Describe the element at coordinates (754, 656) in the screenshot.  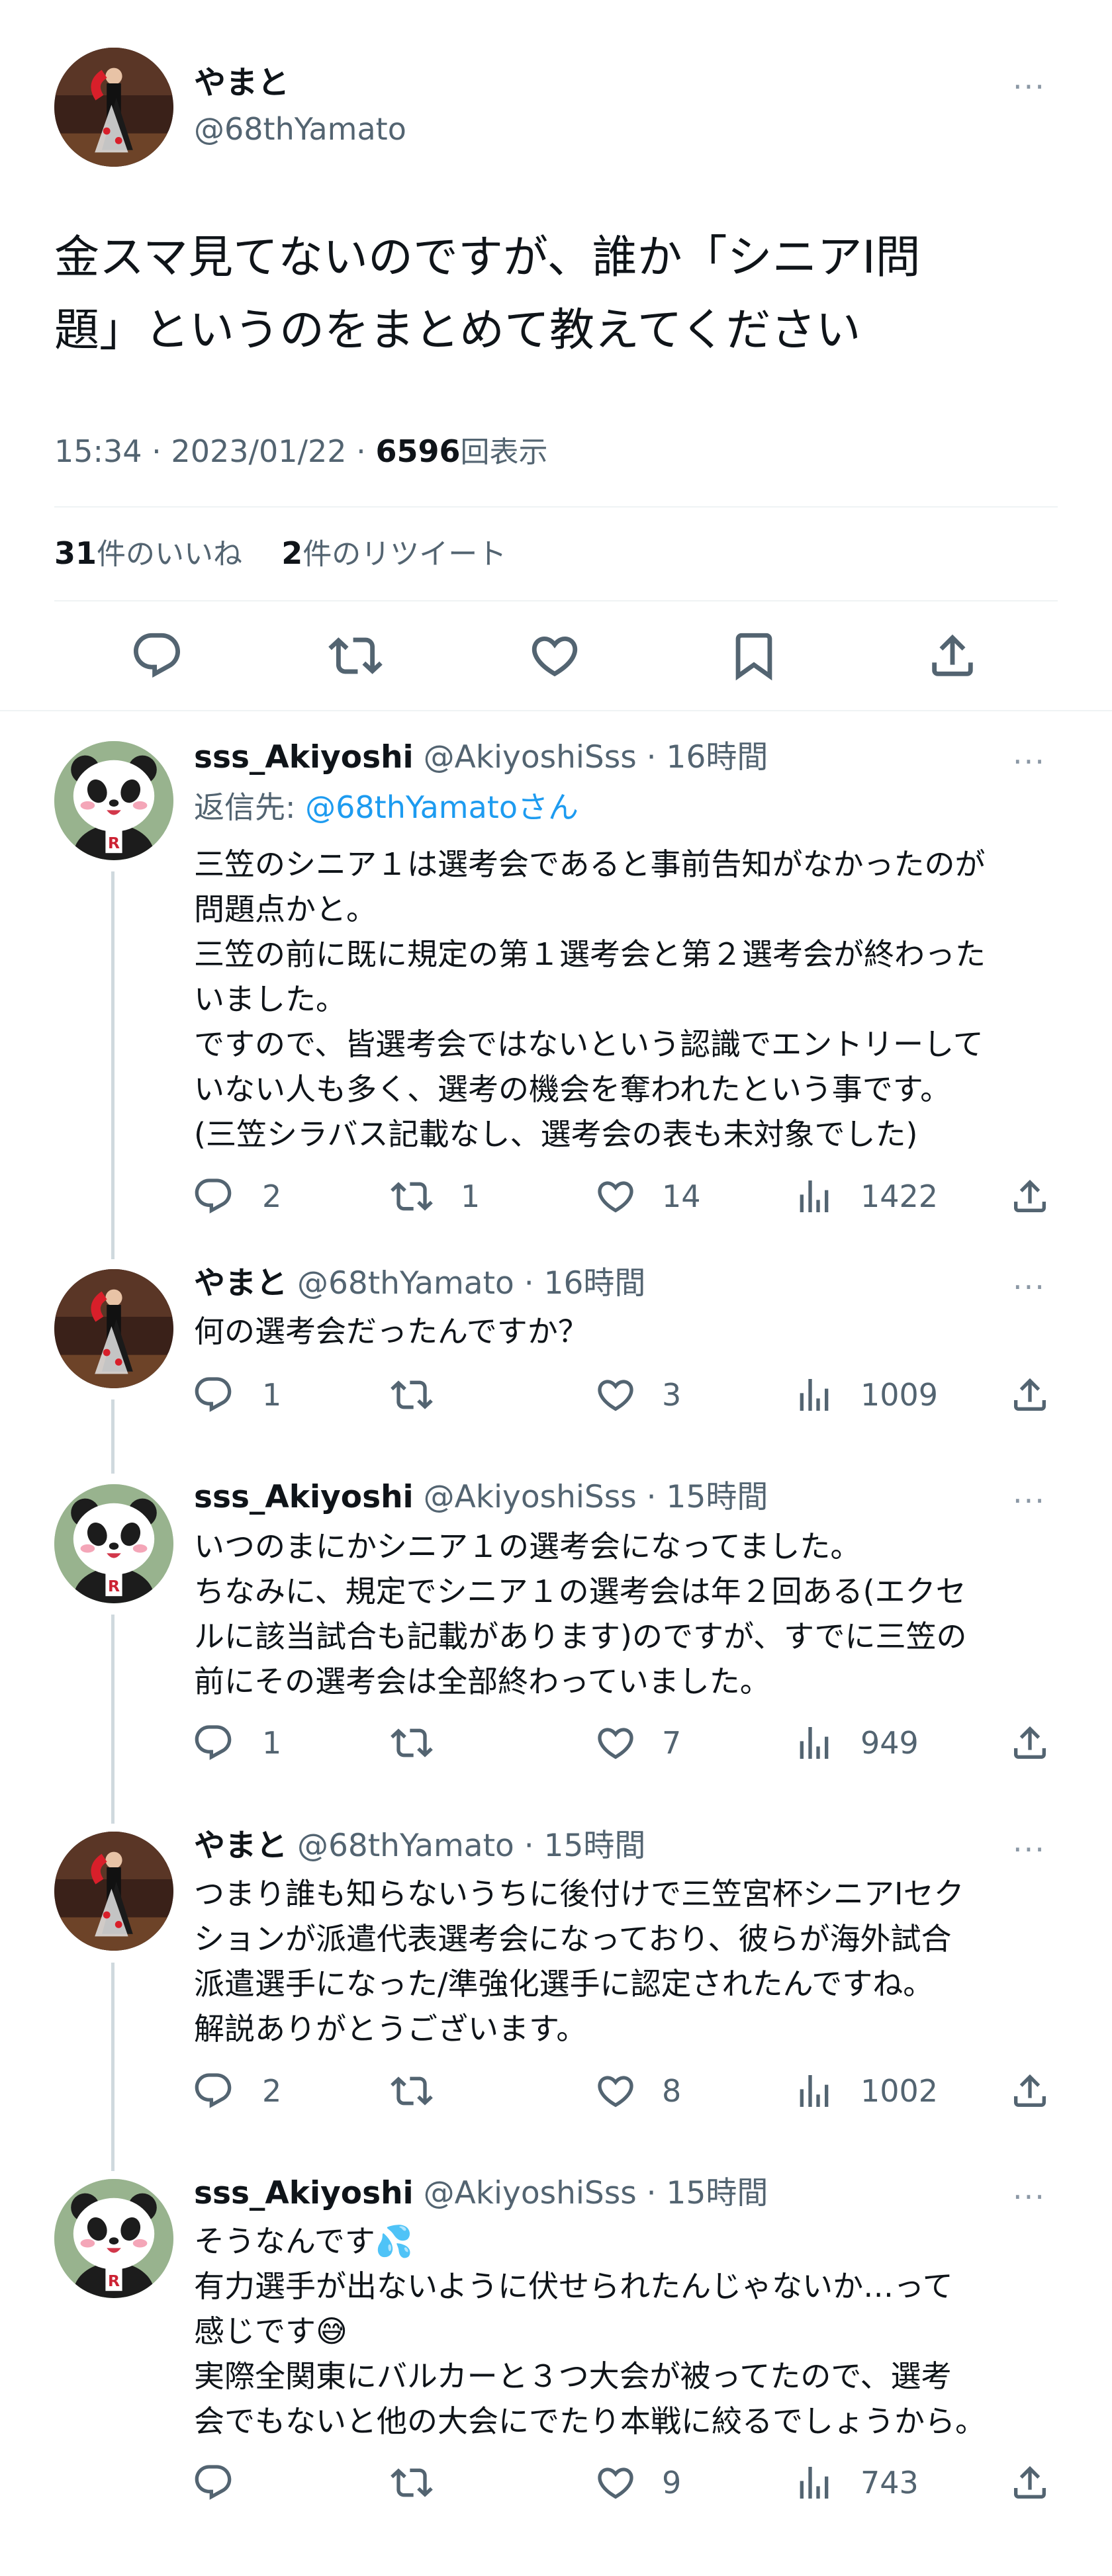
I see `bookmark-icon` at that location.